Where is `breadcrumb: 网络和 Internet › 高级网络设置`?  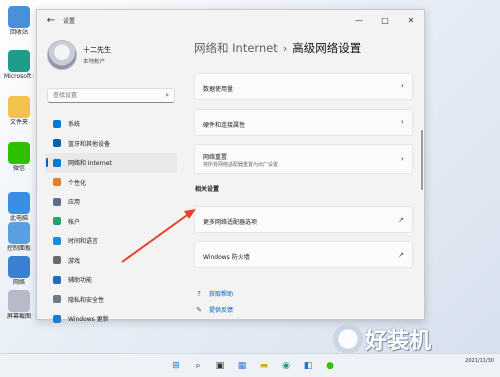 breadcrumb: 网络和 Internet › 高级网络设置 is located at coordinates (277, 48).